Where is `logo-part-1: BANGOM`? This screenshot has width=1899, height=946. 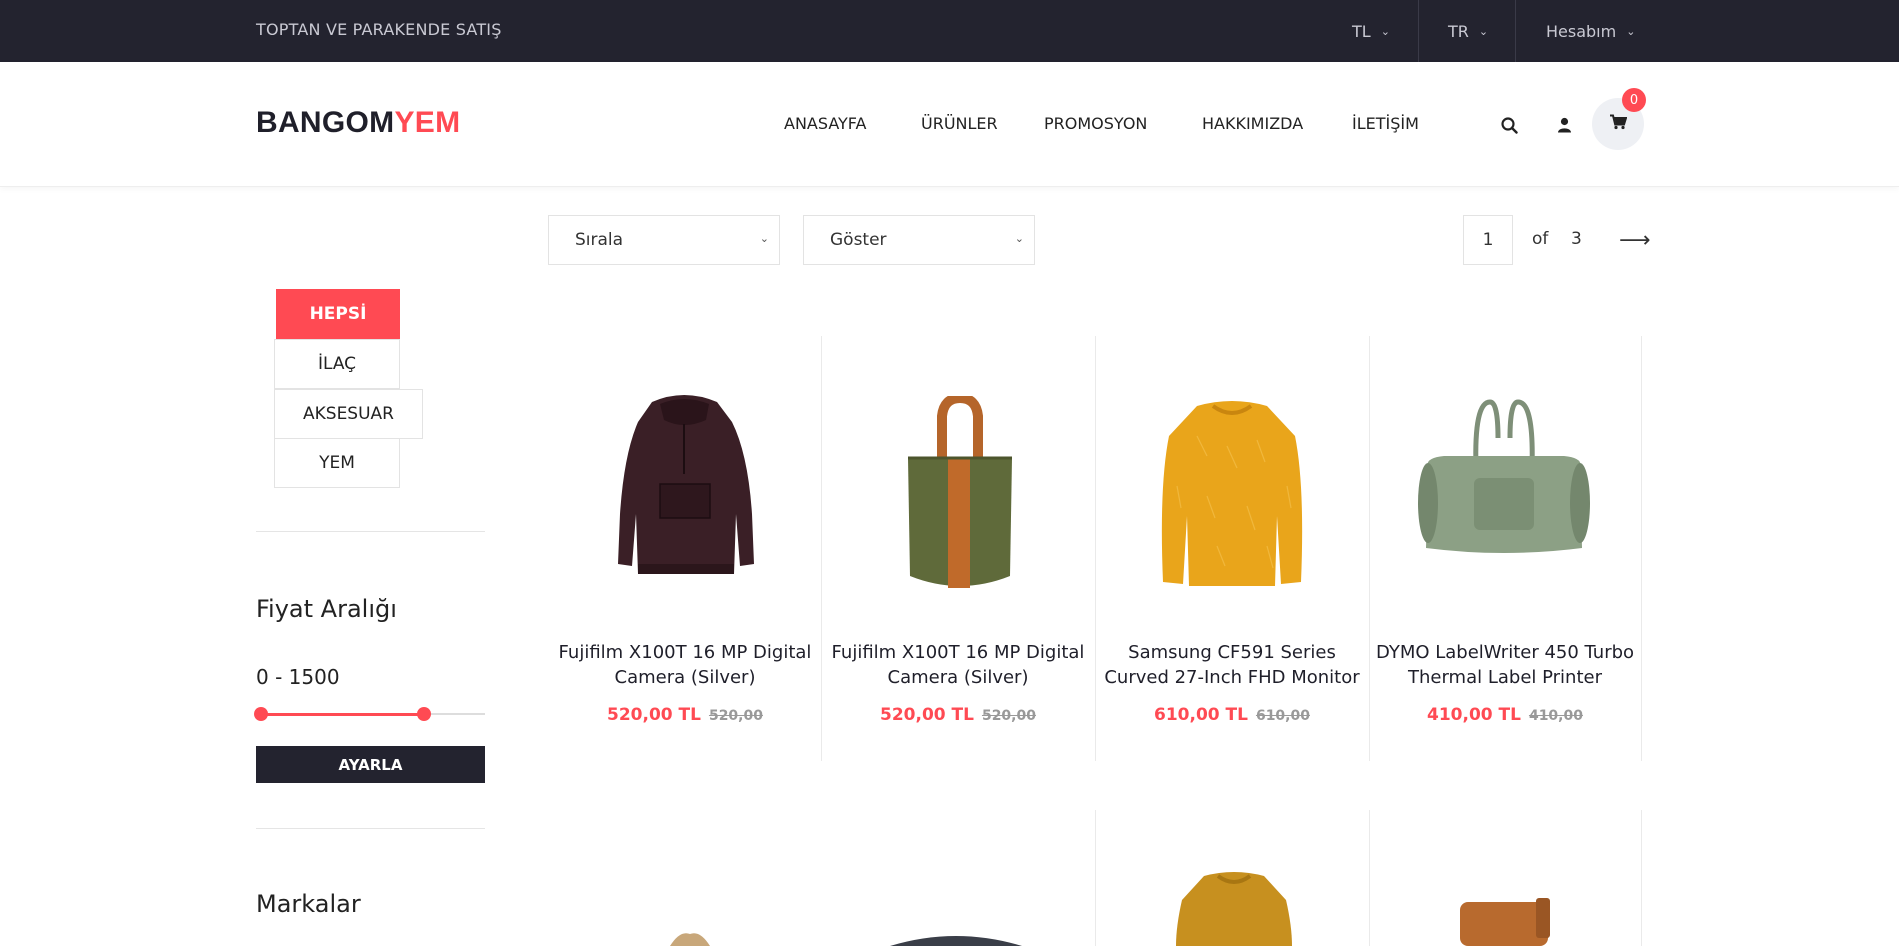 logo-part-1: BANGOM is located at coordinates (325, 122).